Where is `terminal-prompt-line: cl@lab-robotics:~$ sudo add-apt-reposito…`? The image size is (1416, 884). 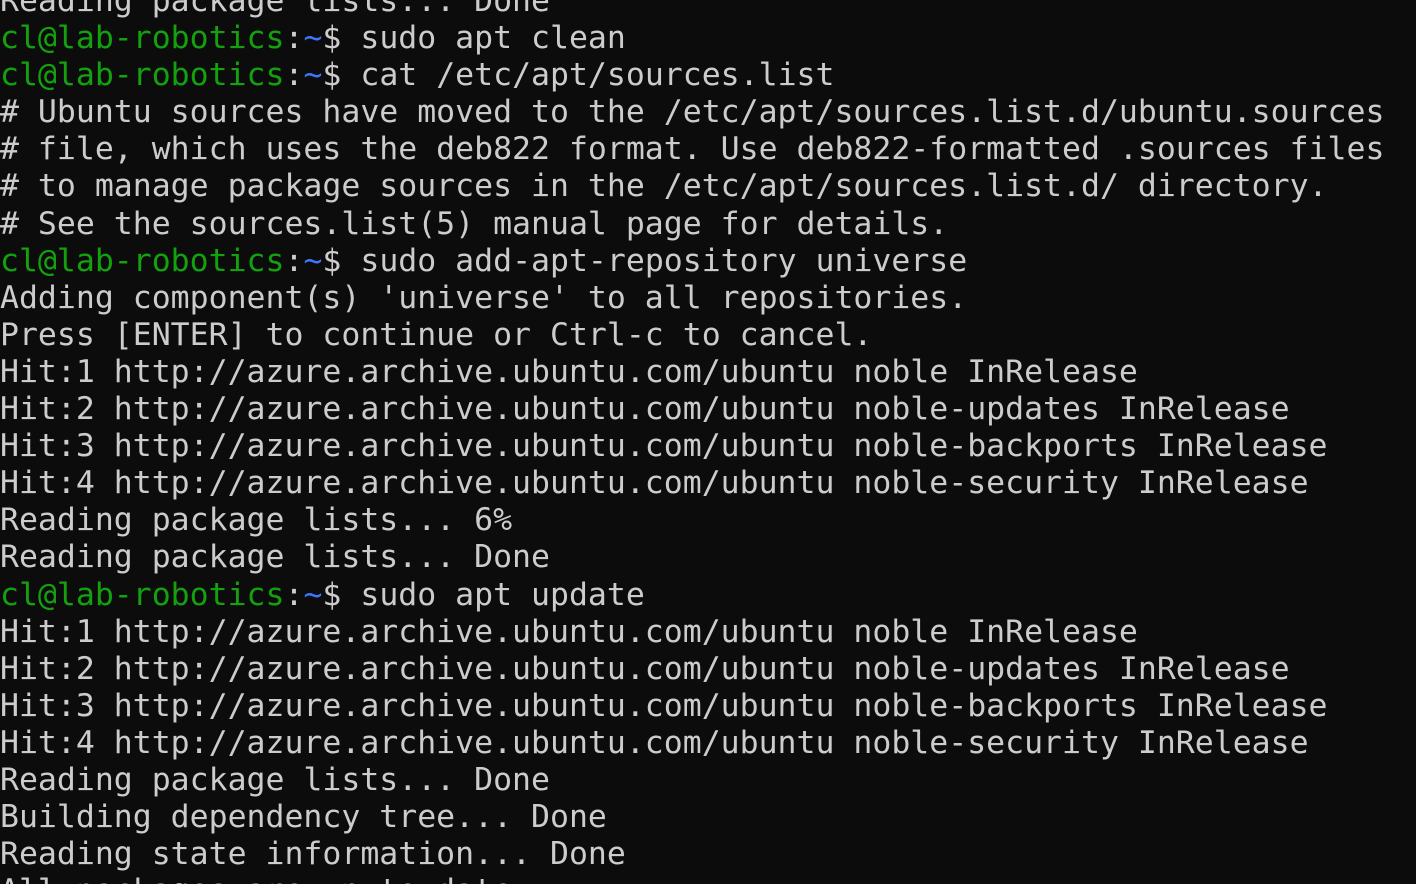
terminal-prompt-line: cl@lab-robotics:~$ sudo add-apt-reposito… is located at coordinates (692, 261).